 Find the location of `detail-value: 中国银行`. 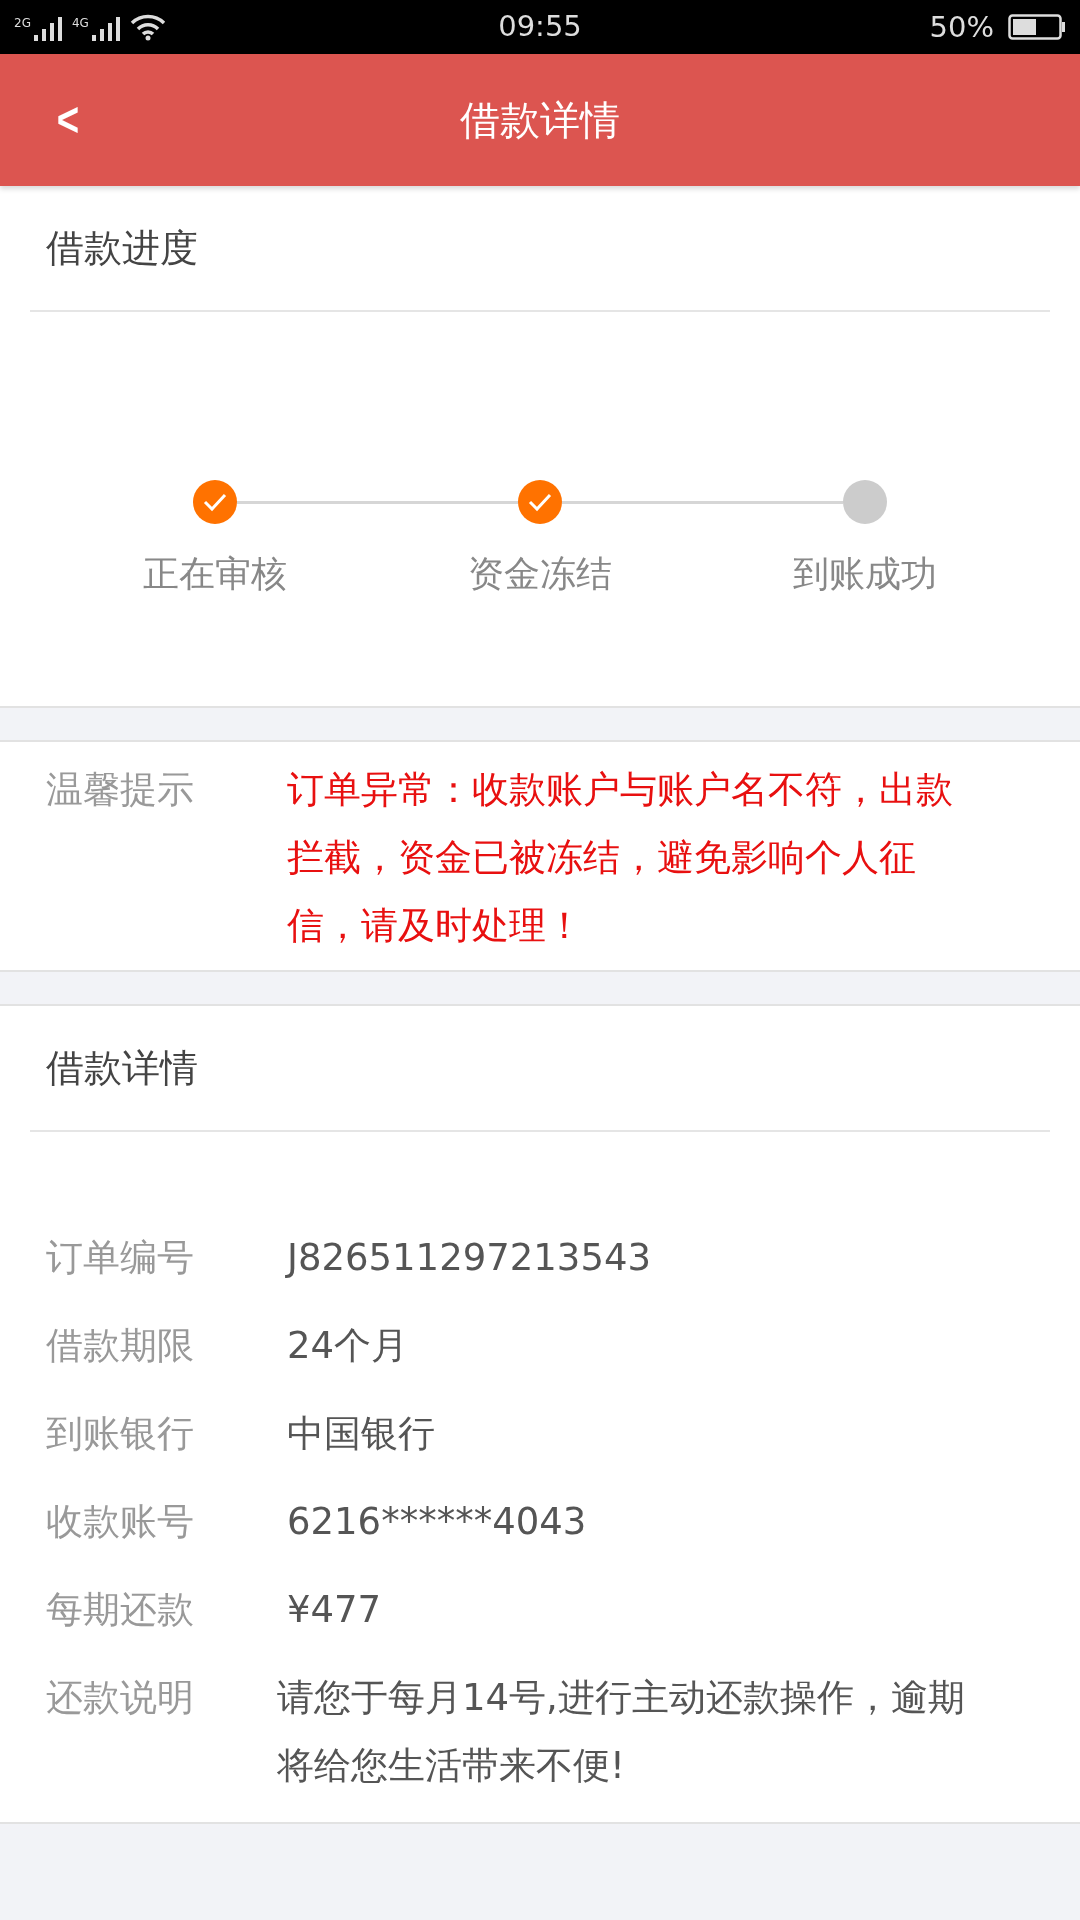

detail-value: 中国银行 is located at coordinates (361, 1433).